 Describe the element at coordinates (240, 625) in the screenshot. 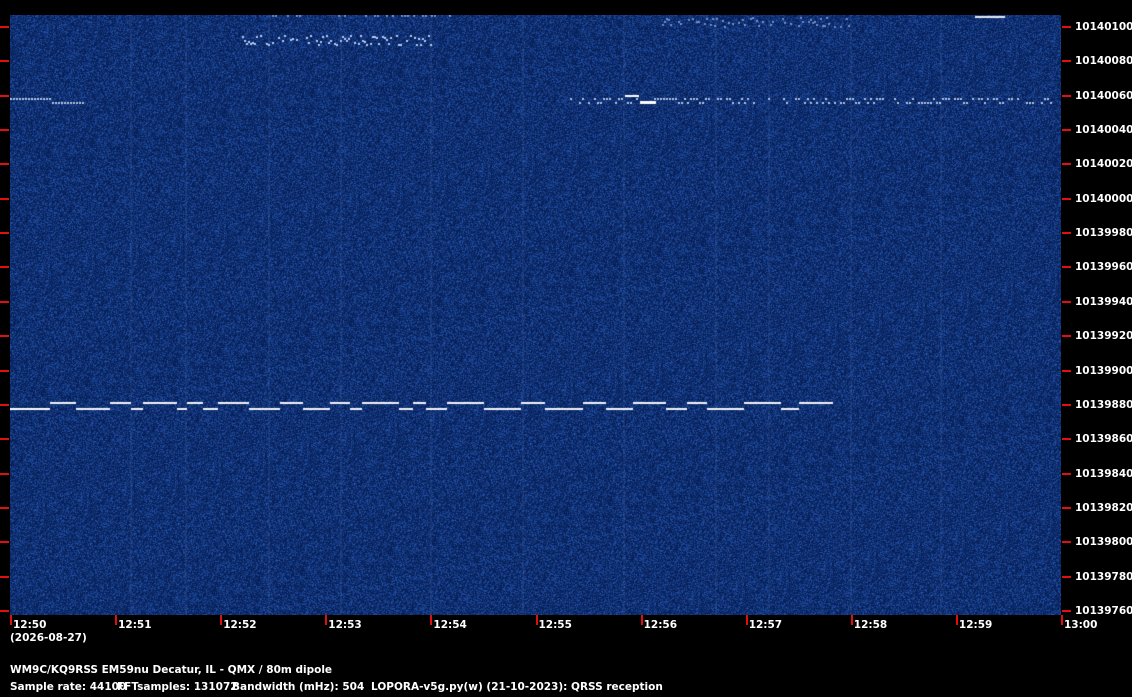

I see `time-label: 12:52` at that location.